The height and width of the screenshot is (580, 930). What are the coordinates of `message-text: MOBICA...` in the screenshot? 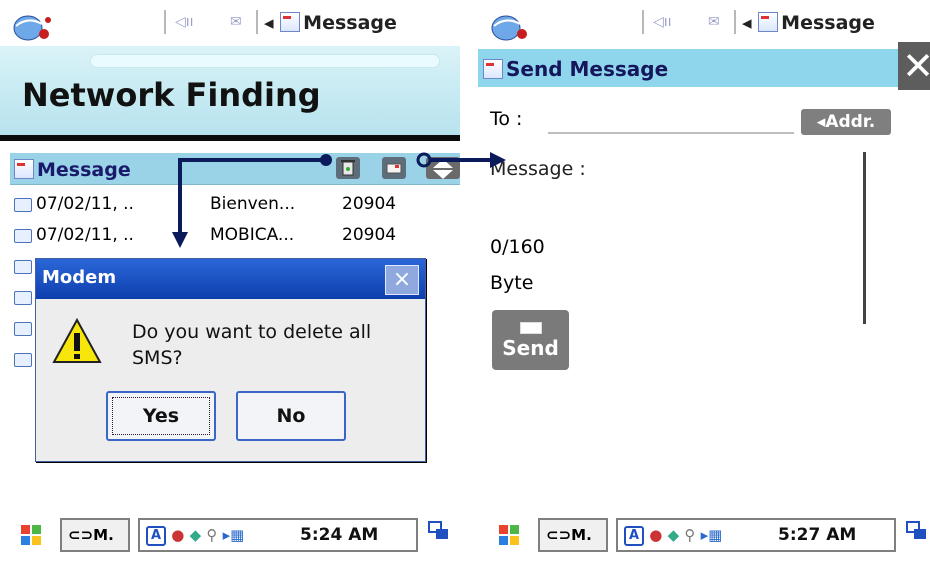 It's located at (252, 235).